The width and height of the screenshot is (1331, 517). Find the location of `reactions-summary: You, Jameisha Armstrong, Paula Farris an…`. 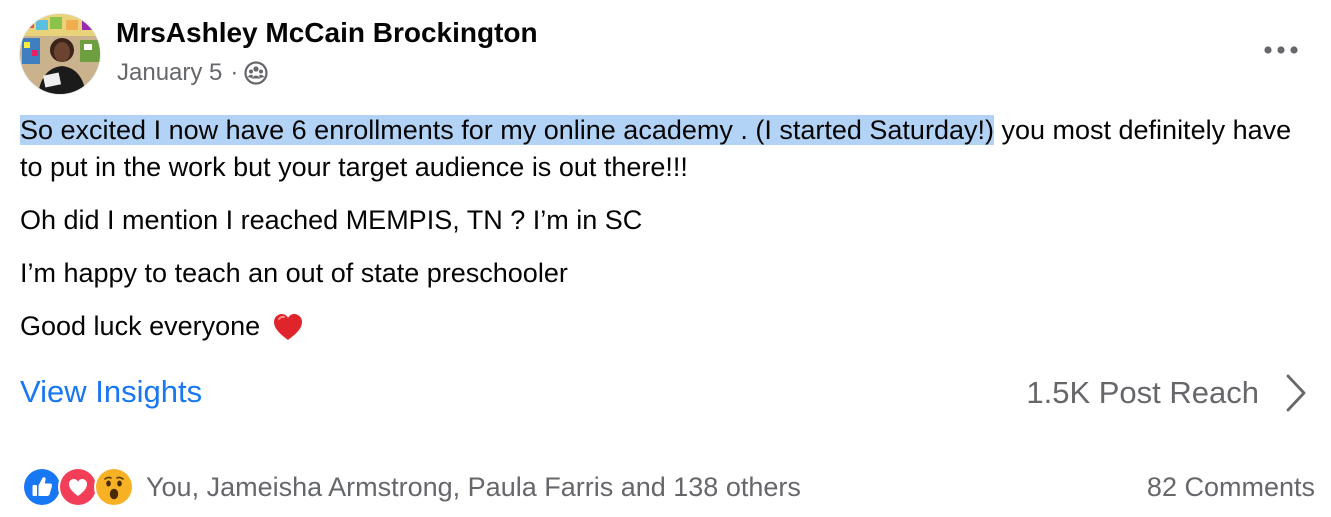

reactions-summary: You, Jameisha Armstrong, Paula Farris an… is located at coordinates (411, 487).